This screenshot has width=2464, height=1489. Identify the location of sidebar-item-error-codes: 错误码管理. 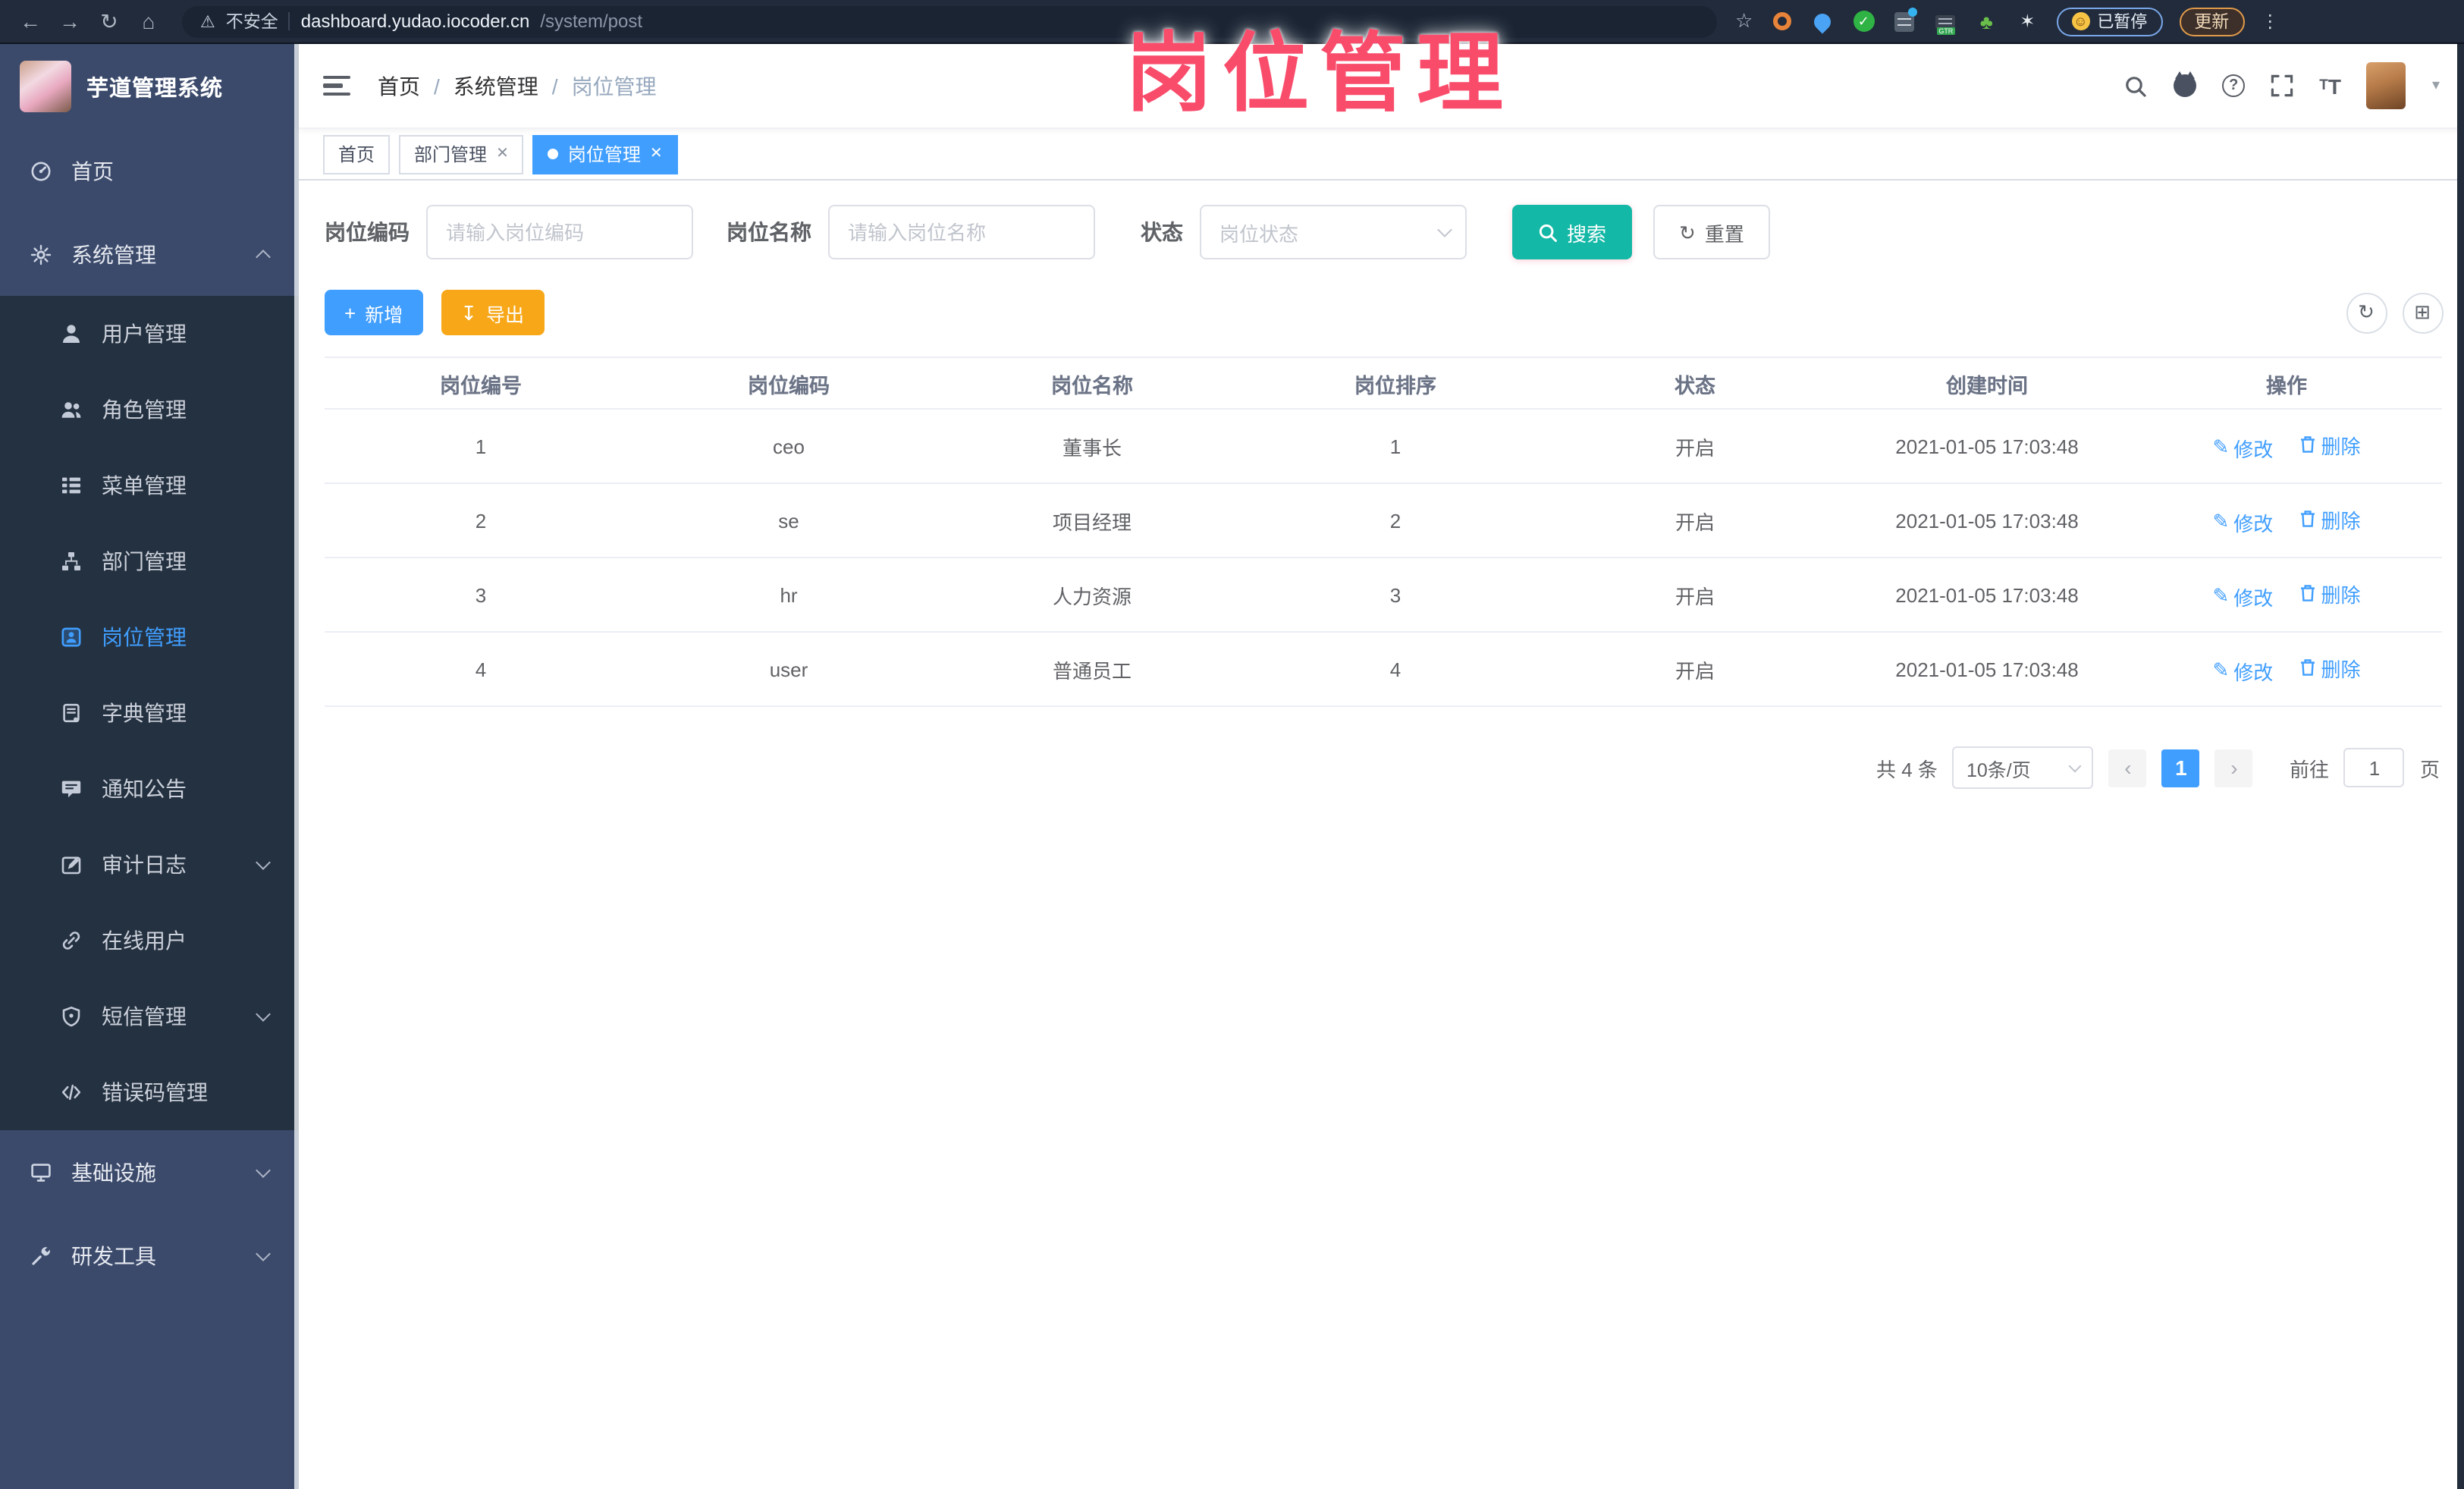
(149, 1092).